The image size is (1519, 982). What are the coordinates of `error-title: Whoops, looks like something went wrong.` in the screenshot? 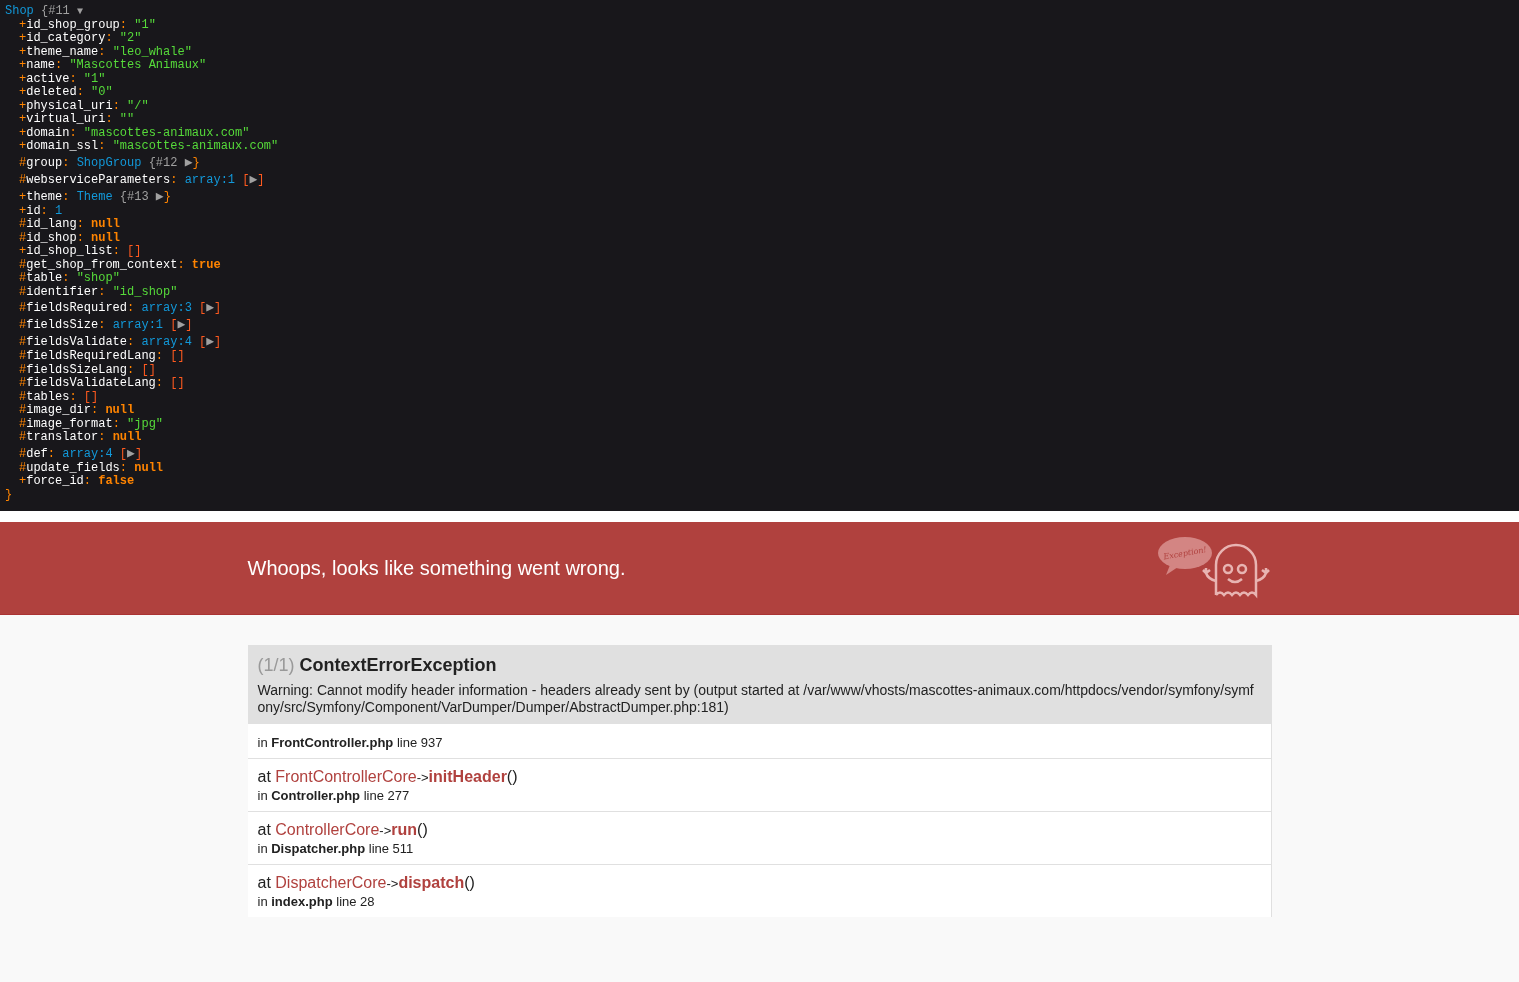 It's located at (436, 568).